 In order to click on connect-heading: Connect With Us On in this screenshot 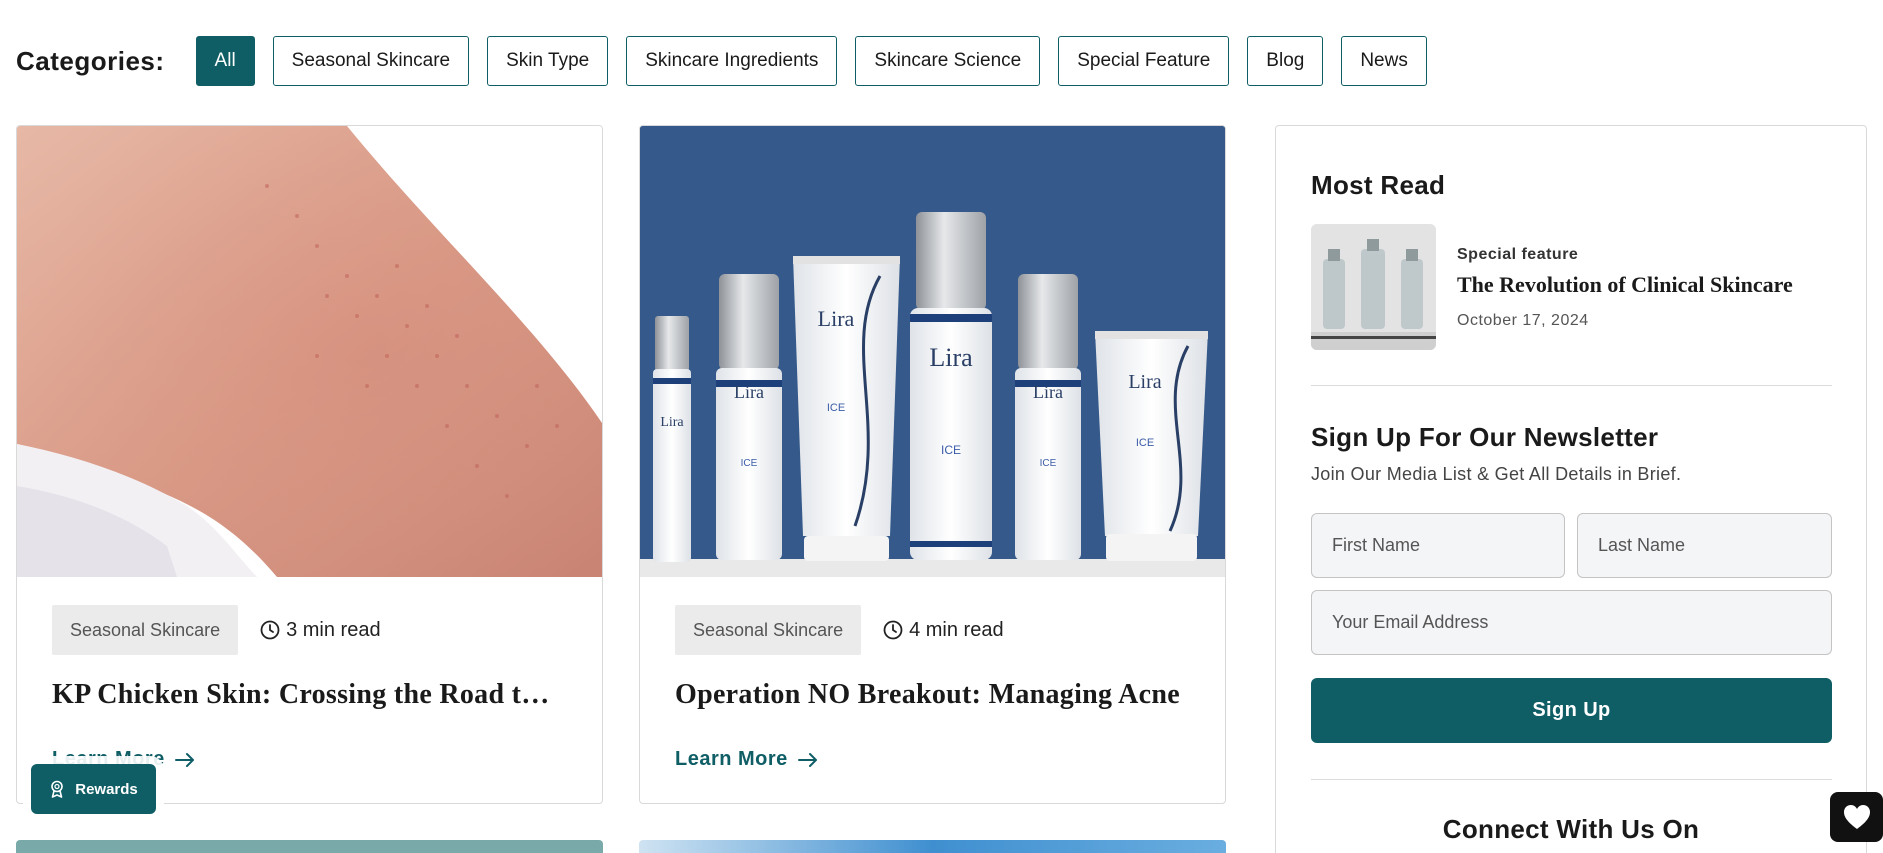, I will do `click(1571, 829)`.